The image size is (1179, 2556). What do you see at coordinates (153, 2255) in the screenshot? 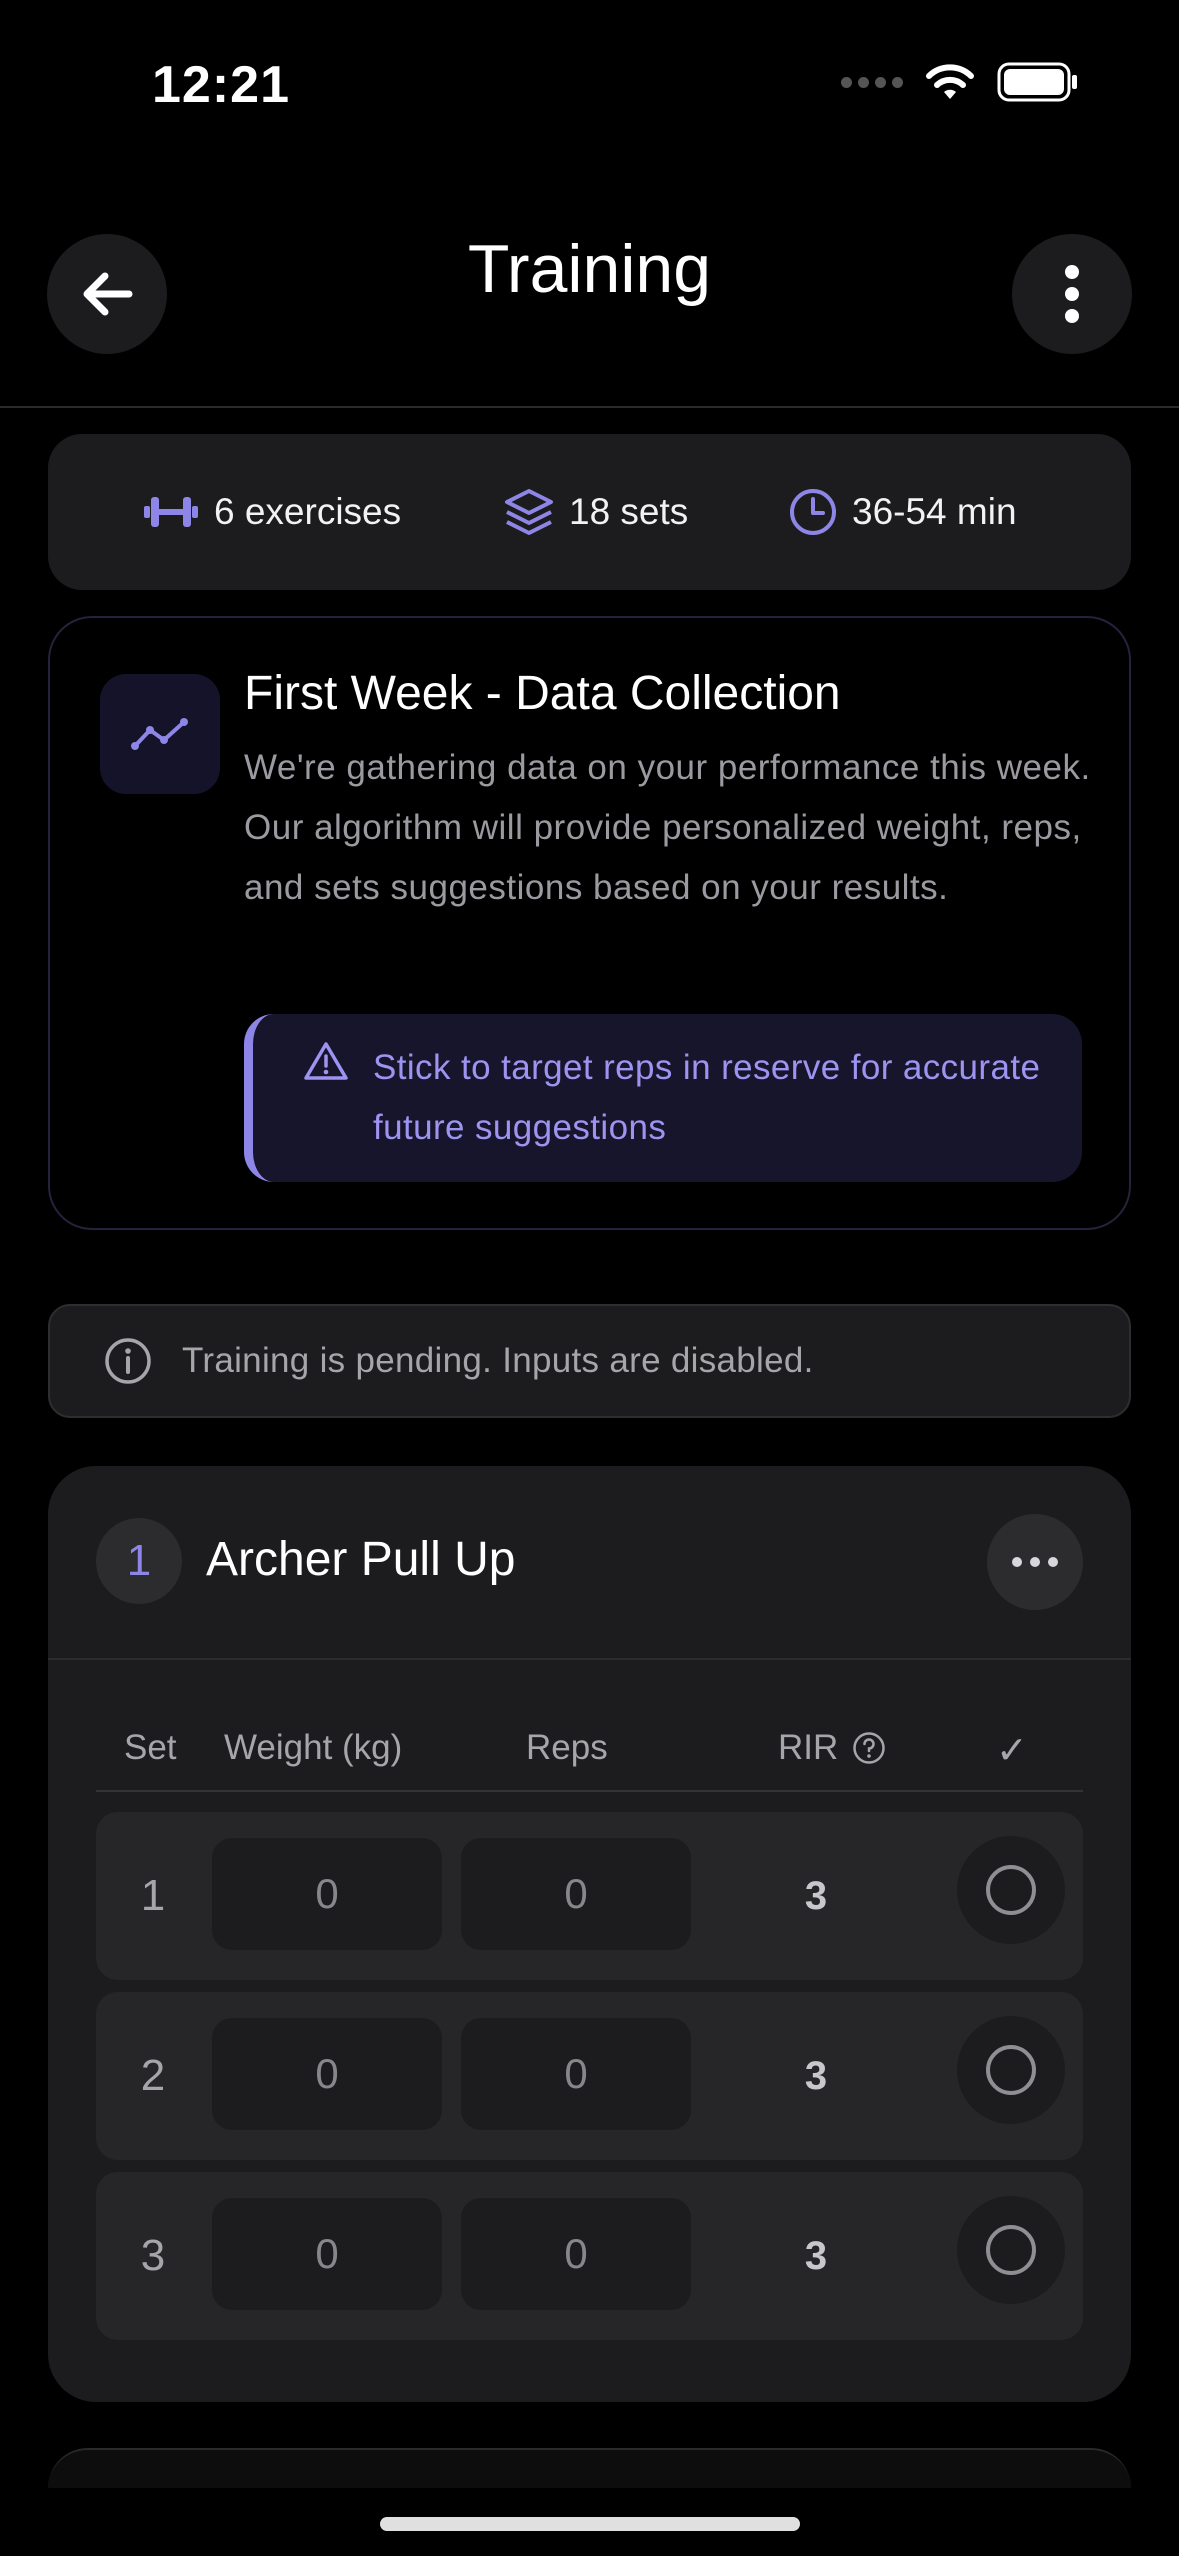
I see `set-number: 3` at bounding box center [153, 2255].